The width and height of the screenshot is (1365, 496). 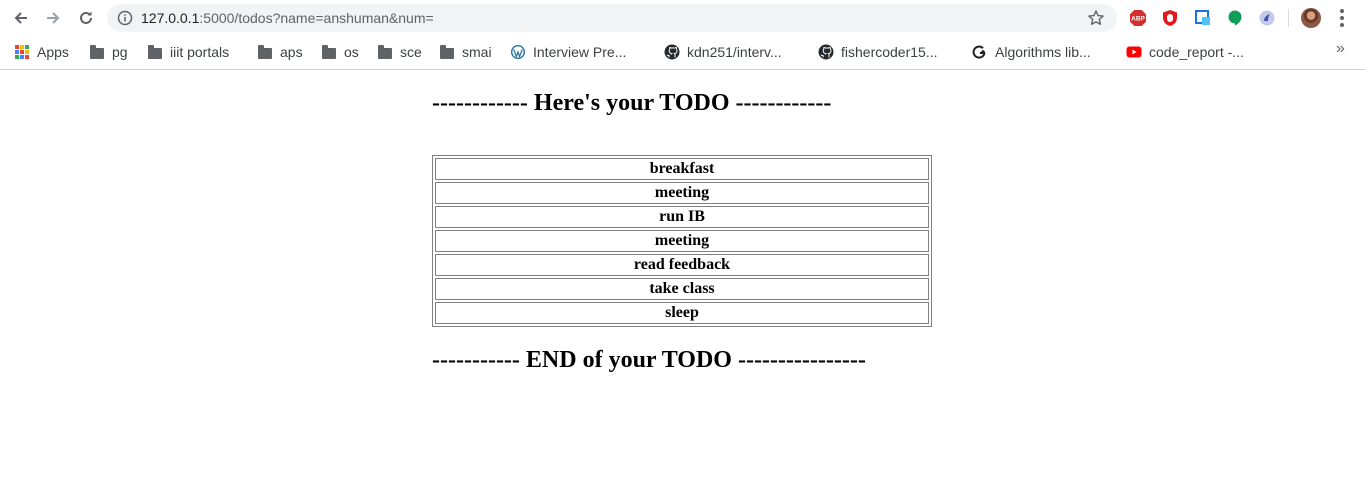 What do you see at coordinates (1342, 18) in the screenshot?
I see `kebab-menu-icon` at bounding box center [1342, 18].